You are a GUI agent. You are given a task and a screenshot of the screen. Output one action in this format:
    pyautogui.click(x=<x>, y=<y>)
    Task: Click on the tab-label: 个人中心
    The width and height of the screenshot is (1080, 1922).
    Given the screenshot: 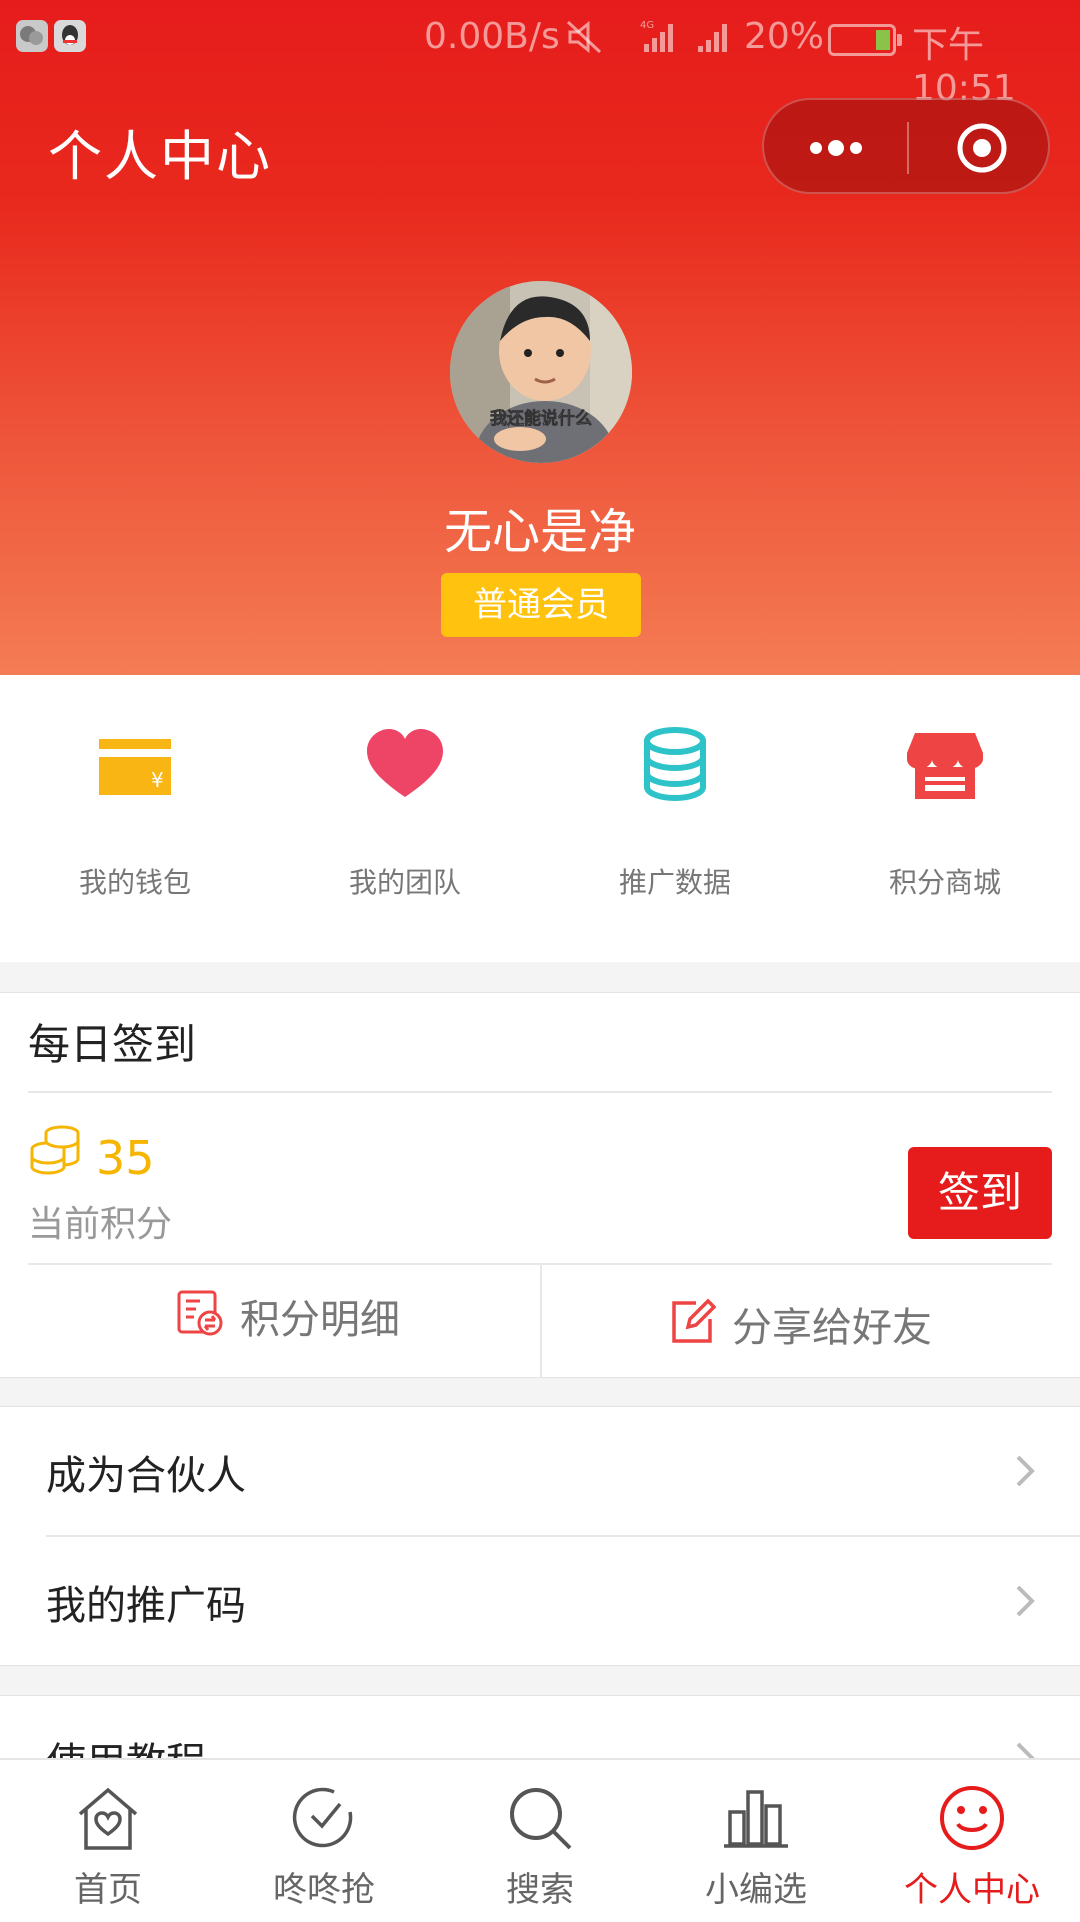 What is the action you would take?
    pyautogui.click(x=972, y=1890)
    